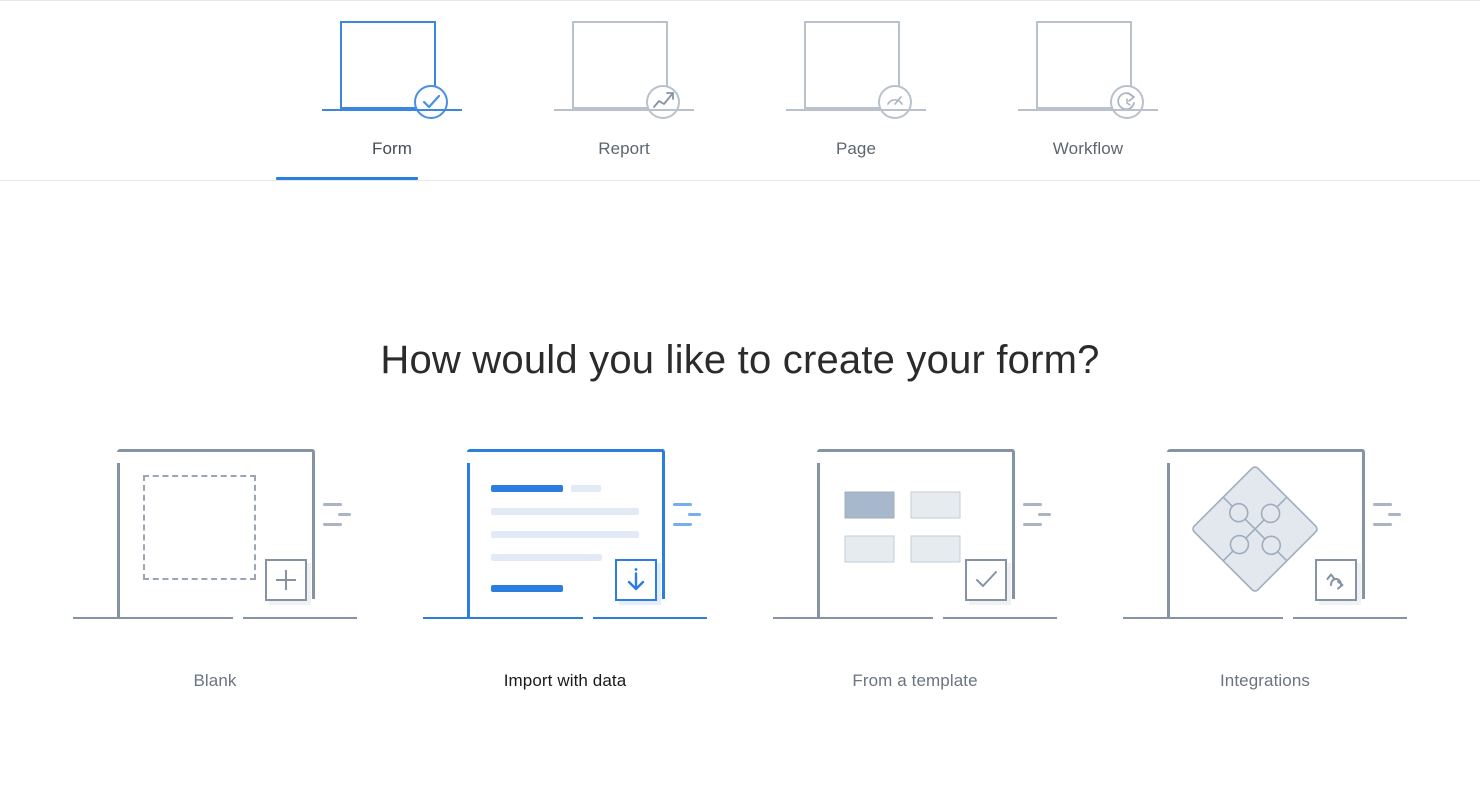 This screenshot has height=800, width=1480. Describe the element at coordinates (565, 543) in the screenshot. I see `import-with-data-illustration` at that location.